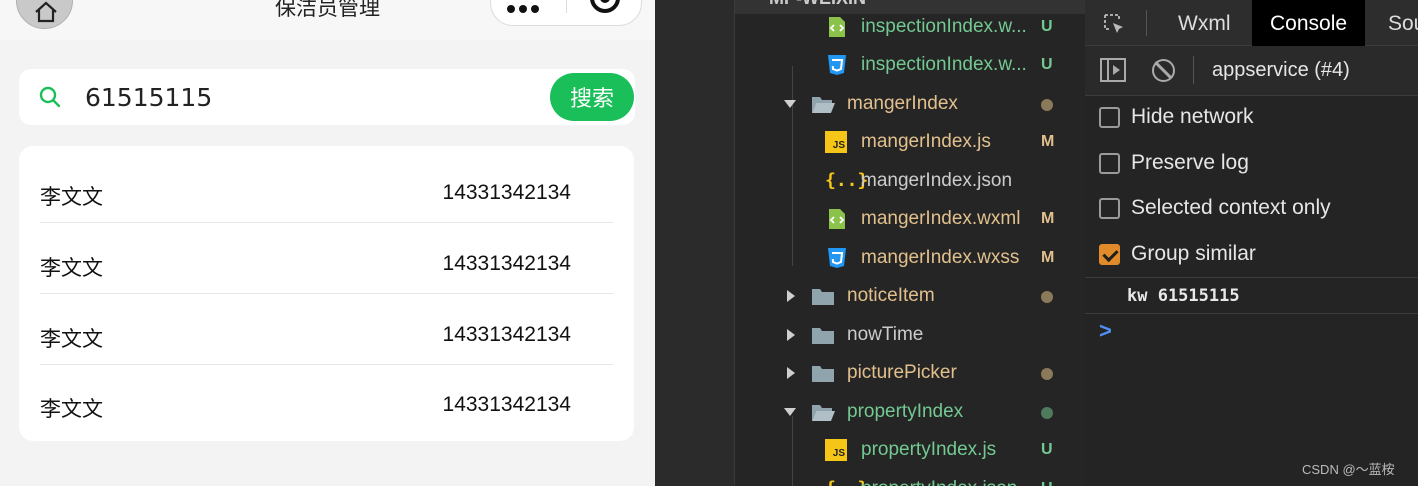 The height and width of the screenshot is (486, 1418). Describe the element at coordinates (1109, 163) in the screenshot. I see `preserve-log-checkbox` at that location.